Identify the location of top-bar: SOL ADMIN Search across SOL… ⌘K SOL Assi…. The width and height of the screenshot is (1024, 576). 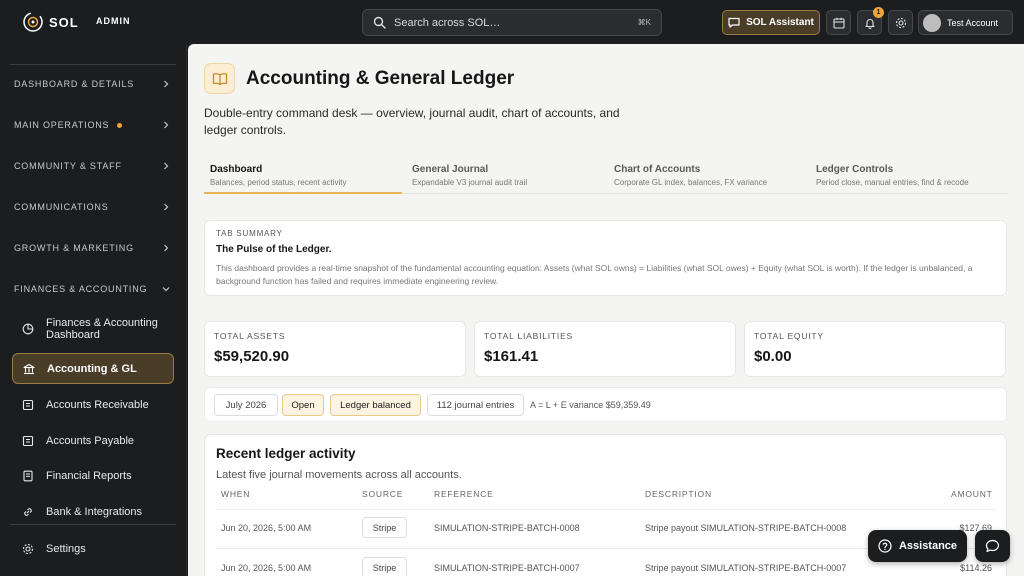
(512, 22).